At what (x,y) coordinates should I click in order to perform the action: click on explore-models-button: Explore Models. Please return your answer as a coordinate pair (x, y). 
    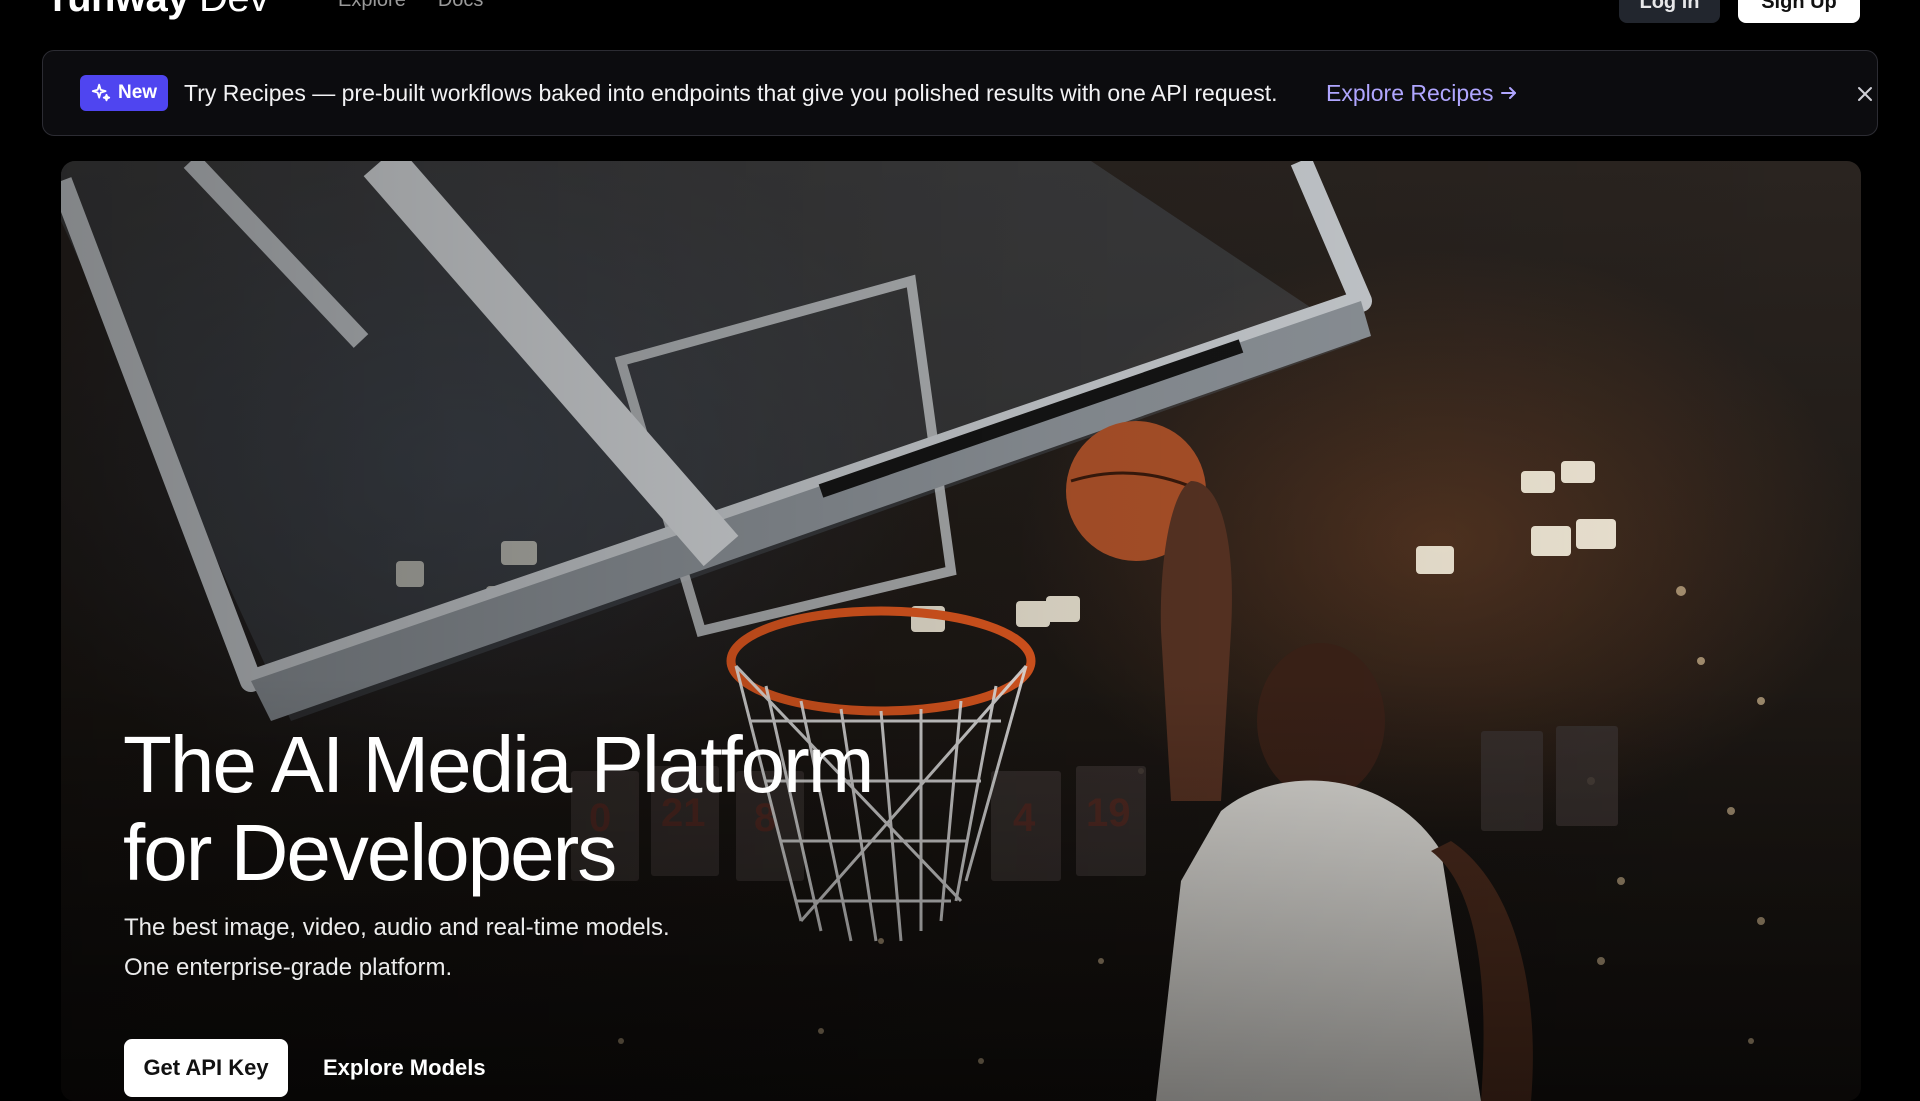
    Looking at the image, I should click on (404, 1068).